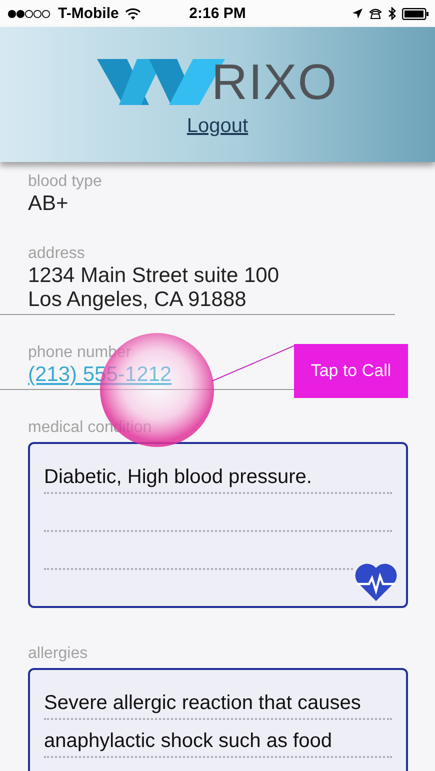 This screenshot has width=435, height=771. What do you see at coordinates (58, 654) in the screenshot?
I see `field-label: allergies` at bounding box center [58, 654].